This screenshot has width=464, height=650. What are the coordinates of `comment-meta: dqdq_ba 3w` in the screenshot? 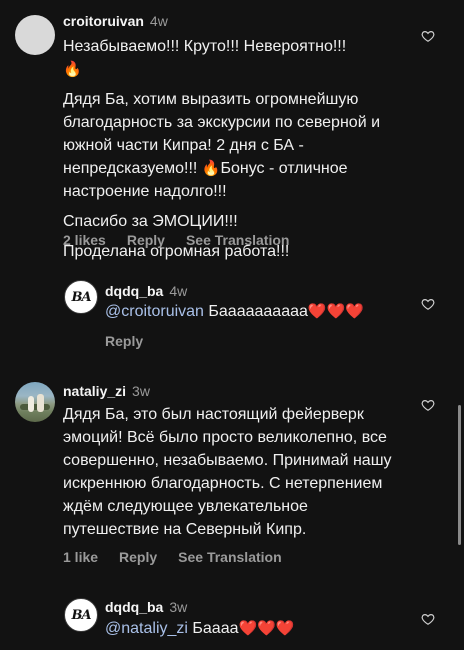 It's located at (146, 607).